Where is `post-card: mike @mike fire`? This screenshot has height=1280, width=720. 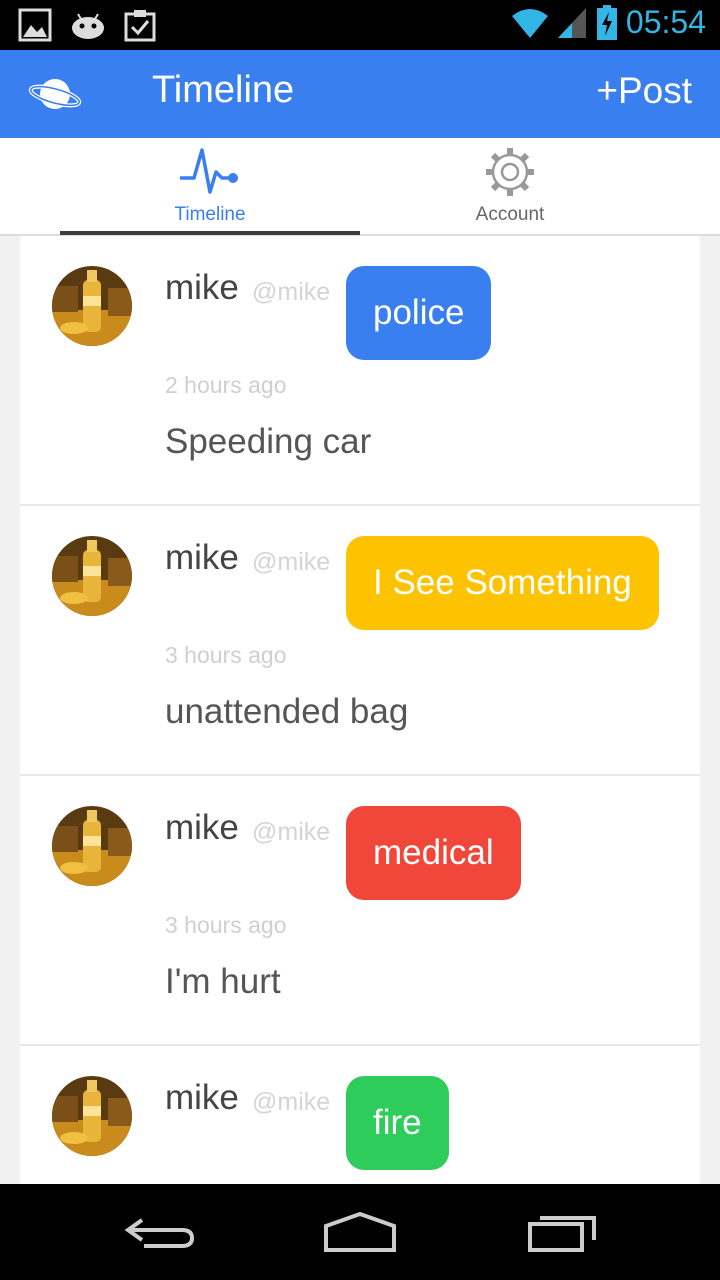 post-card: mike @mike fire is located at coordinates (360, 1115).